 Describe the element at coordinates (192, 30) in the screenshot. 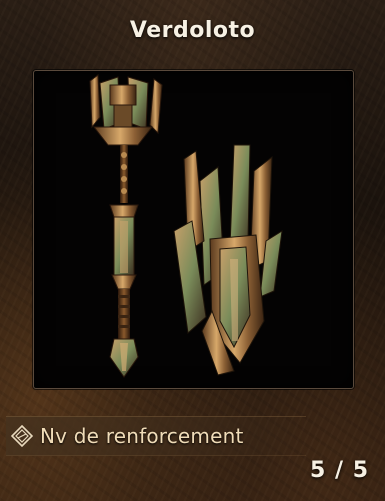

I see `item-title: Verdoloto` at that location.